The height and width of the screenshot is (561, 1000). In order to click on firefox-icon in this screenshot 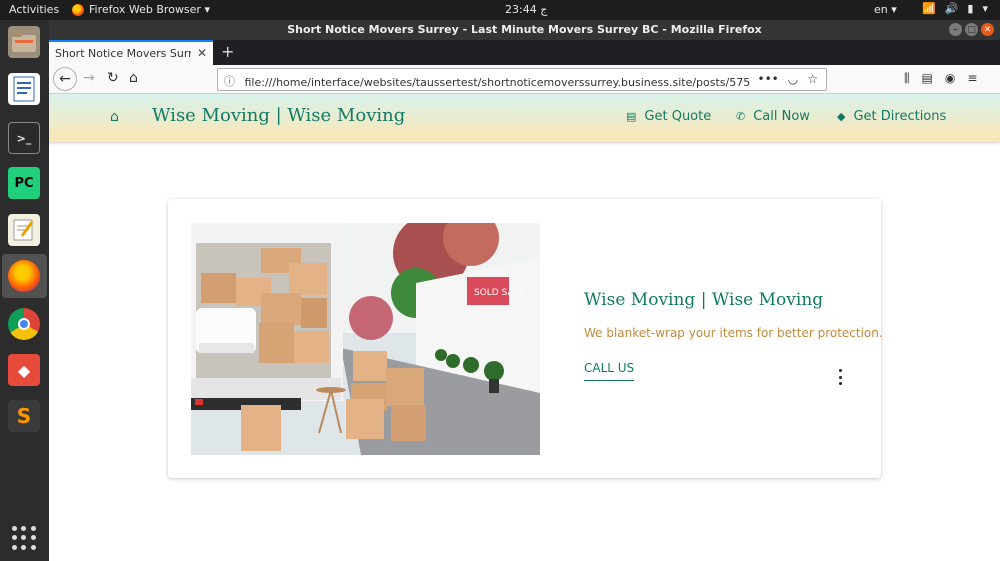, I will do `click(78, 9)`.